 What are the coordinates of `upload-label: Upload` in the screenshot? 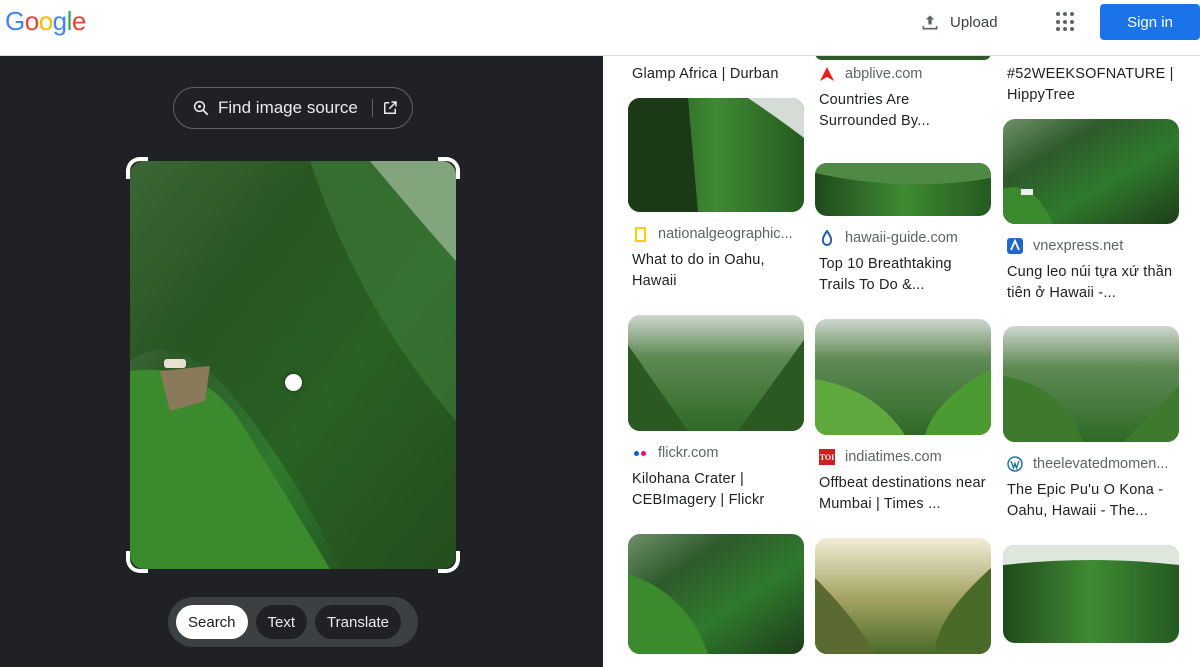 It's located at (974, 22).